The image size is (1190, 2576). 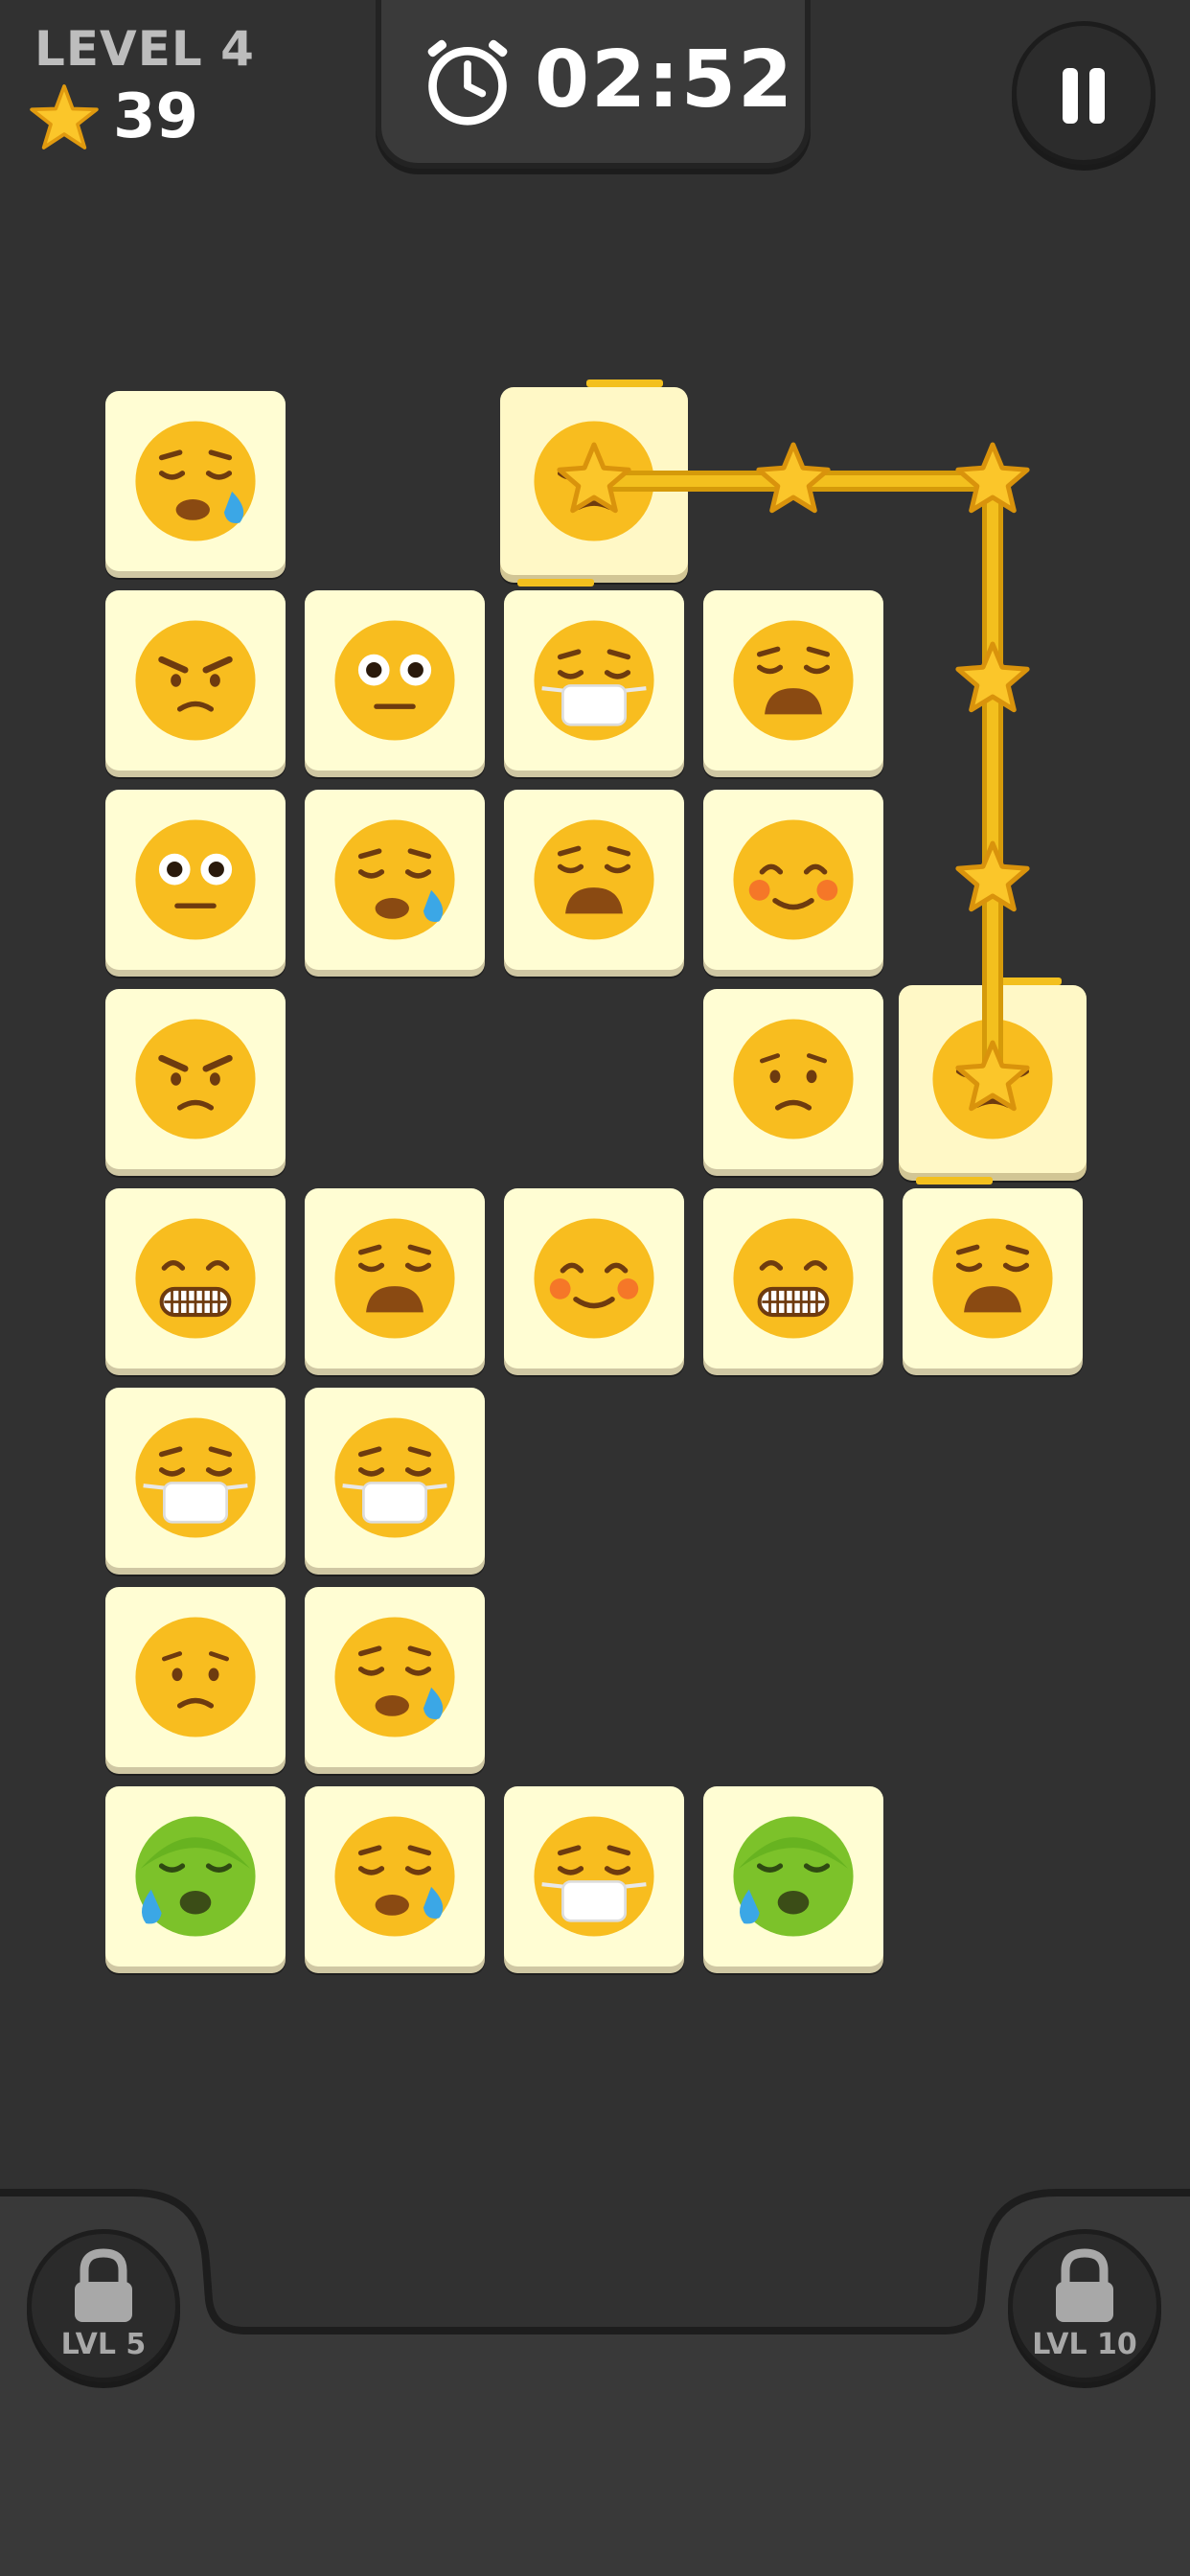 I want to click on timer-text: 02:52, so click(x=665, y=80).